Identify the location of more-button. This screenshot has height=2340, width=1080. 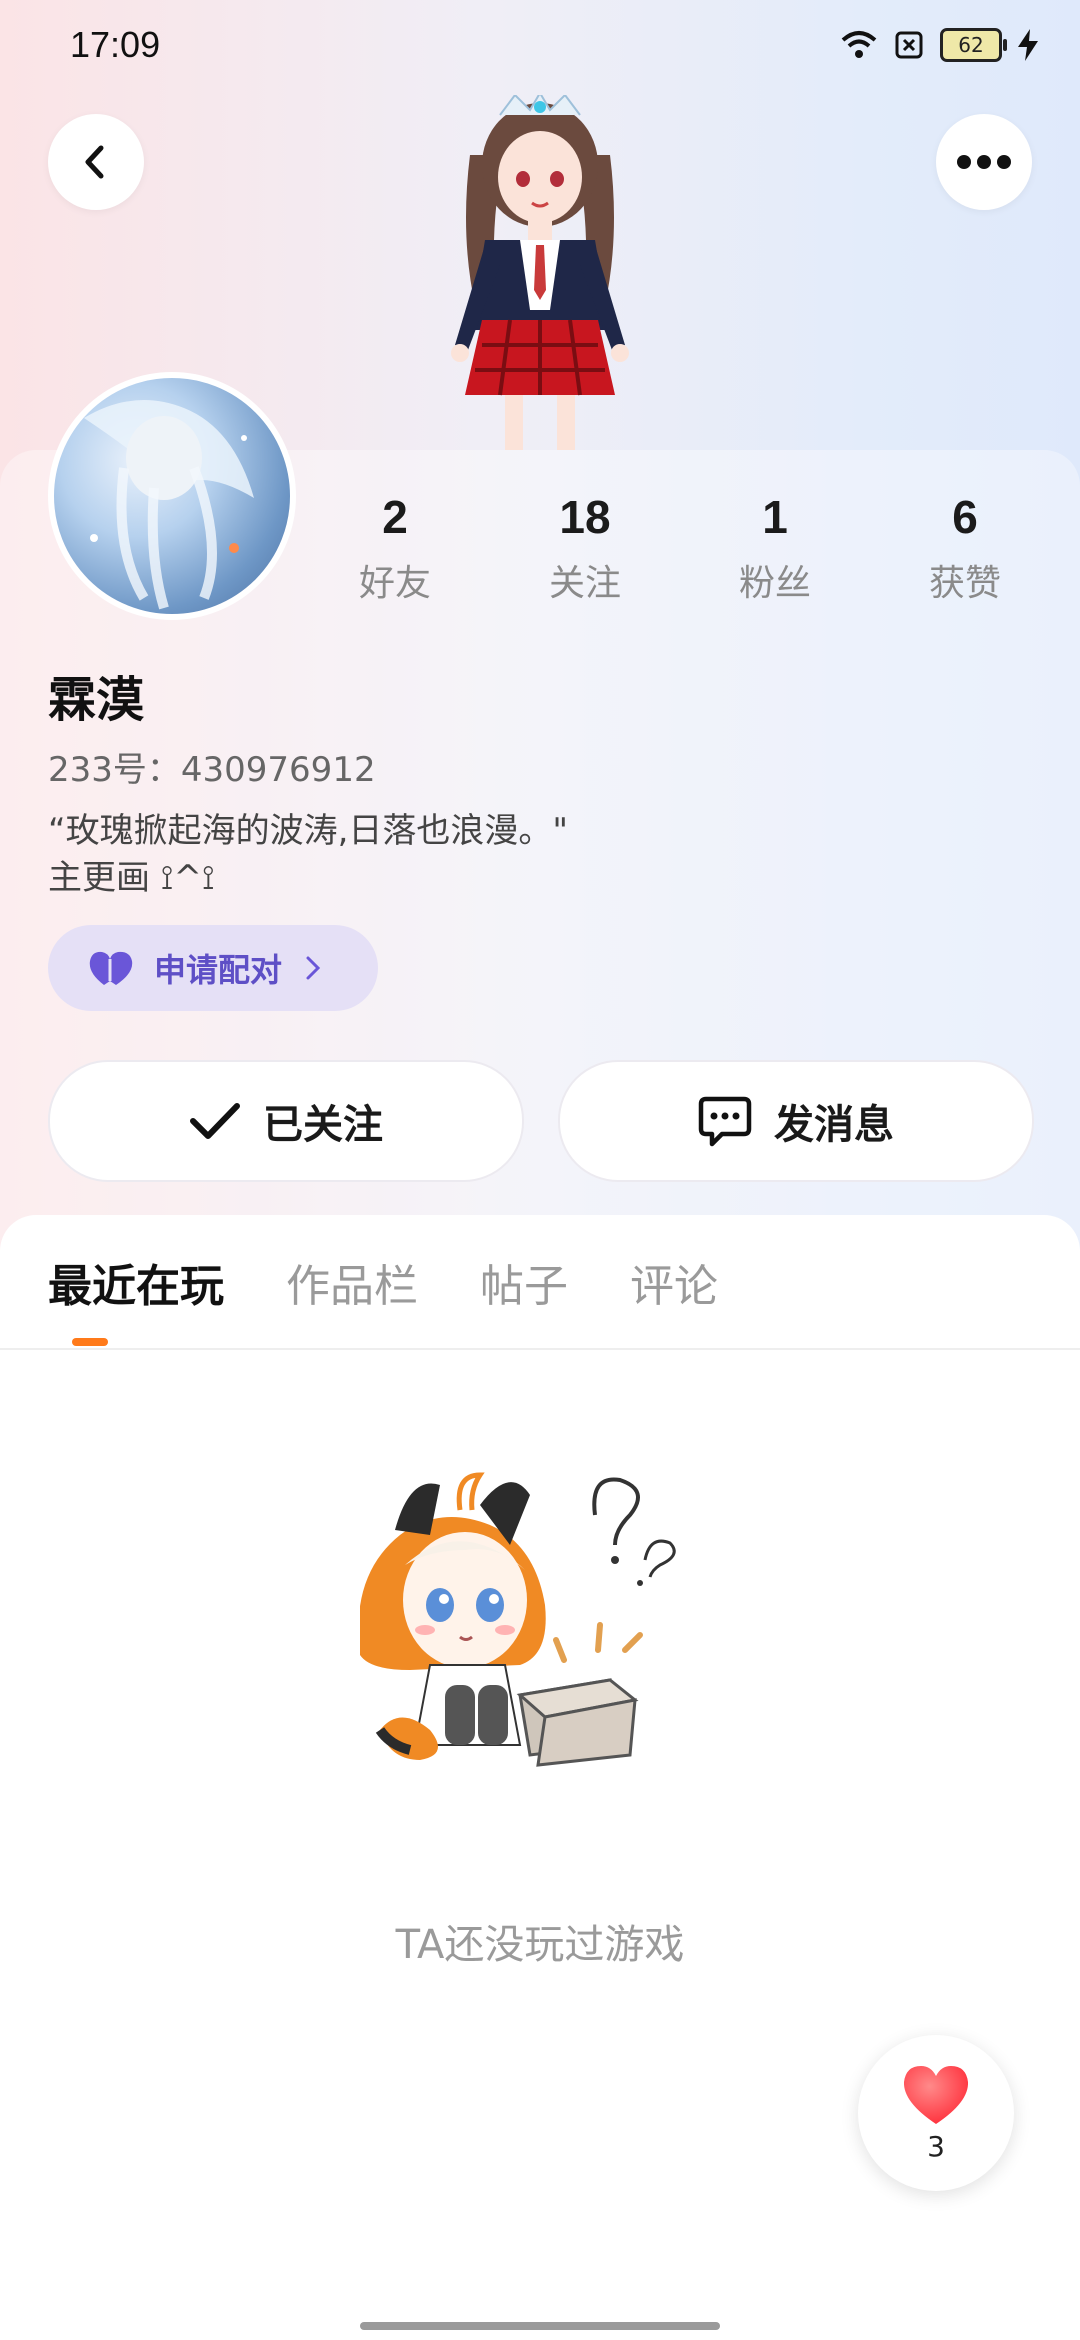
(984, 162).